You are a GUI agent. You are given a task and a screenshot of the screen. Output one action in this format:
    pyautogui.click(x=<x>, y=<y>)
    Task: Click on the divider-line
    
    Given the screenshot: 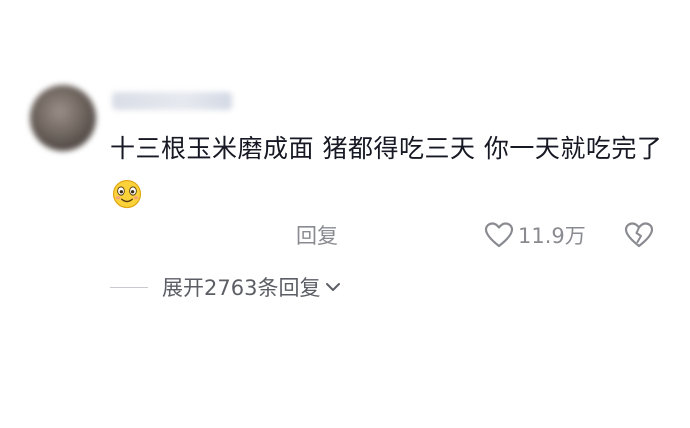 What is the action you would take?
    pyautogui.click(x=129, y=287)
    